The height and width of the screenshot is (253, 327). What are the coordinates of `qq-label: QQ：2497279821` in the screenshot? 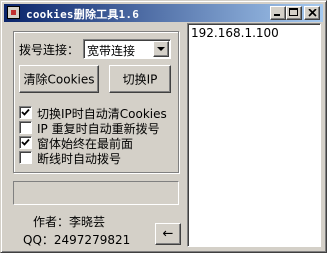 It's located at (77, 240).